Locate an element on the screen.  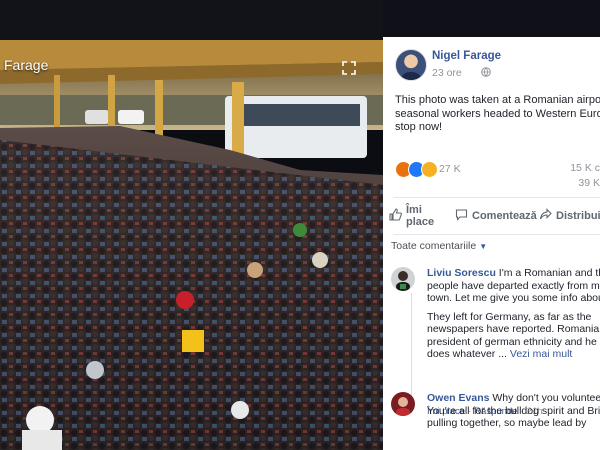
maximize-icon is located at coordinates (349, 68).